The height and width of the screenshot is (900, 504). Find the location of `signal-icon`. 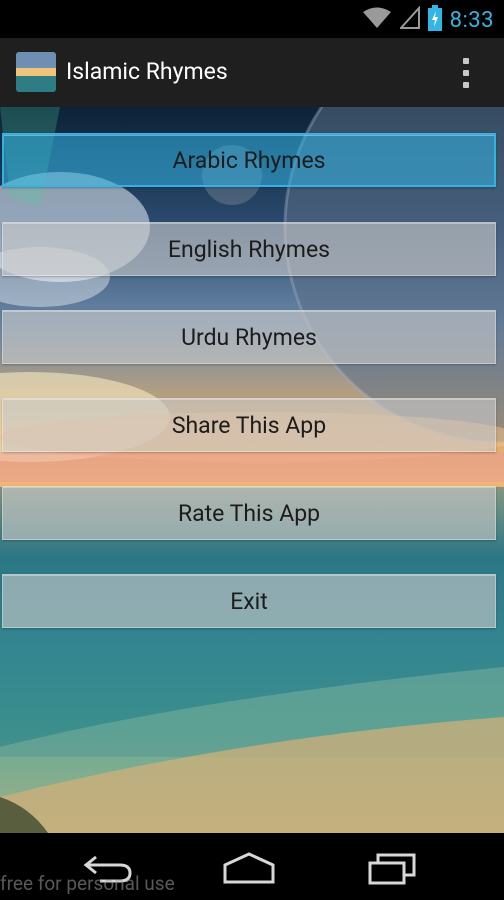

signal-icon is located at coordinates (409, 19).